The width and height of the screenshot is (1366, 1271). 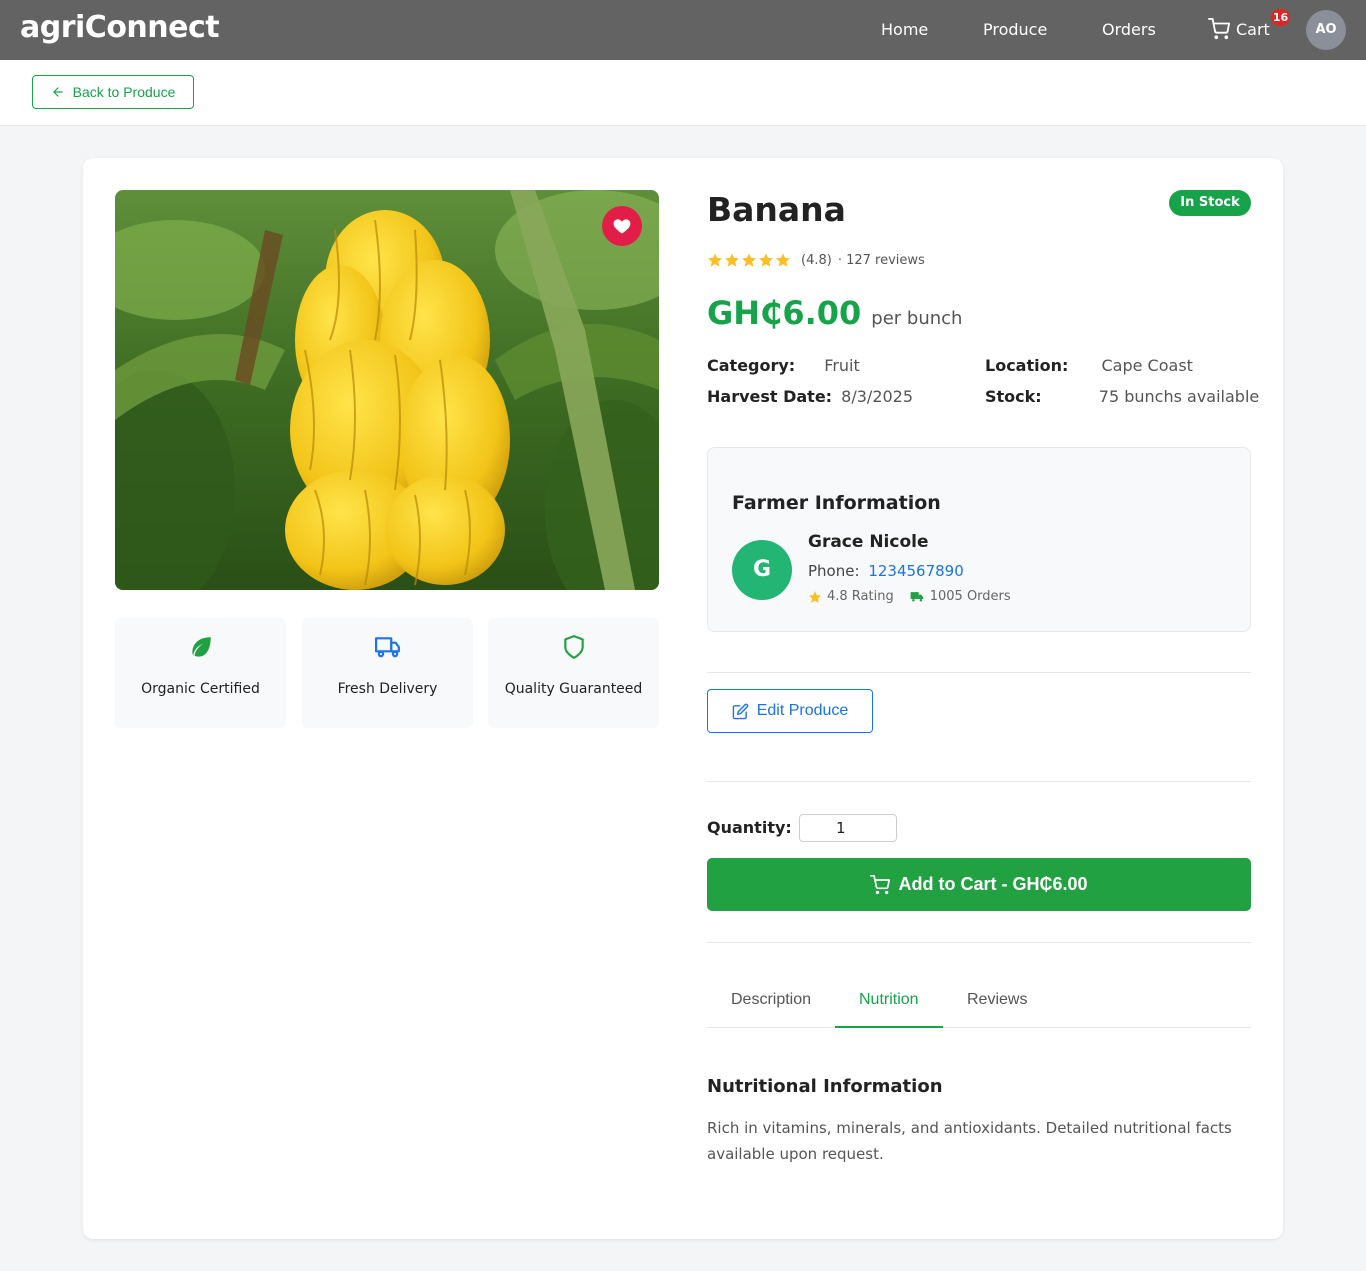 I want to click on tab-description: Description, so click(x=771, y=1004).